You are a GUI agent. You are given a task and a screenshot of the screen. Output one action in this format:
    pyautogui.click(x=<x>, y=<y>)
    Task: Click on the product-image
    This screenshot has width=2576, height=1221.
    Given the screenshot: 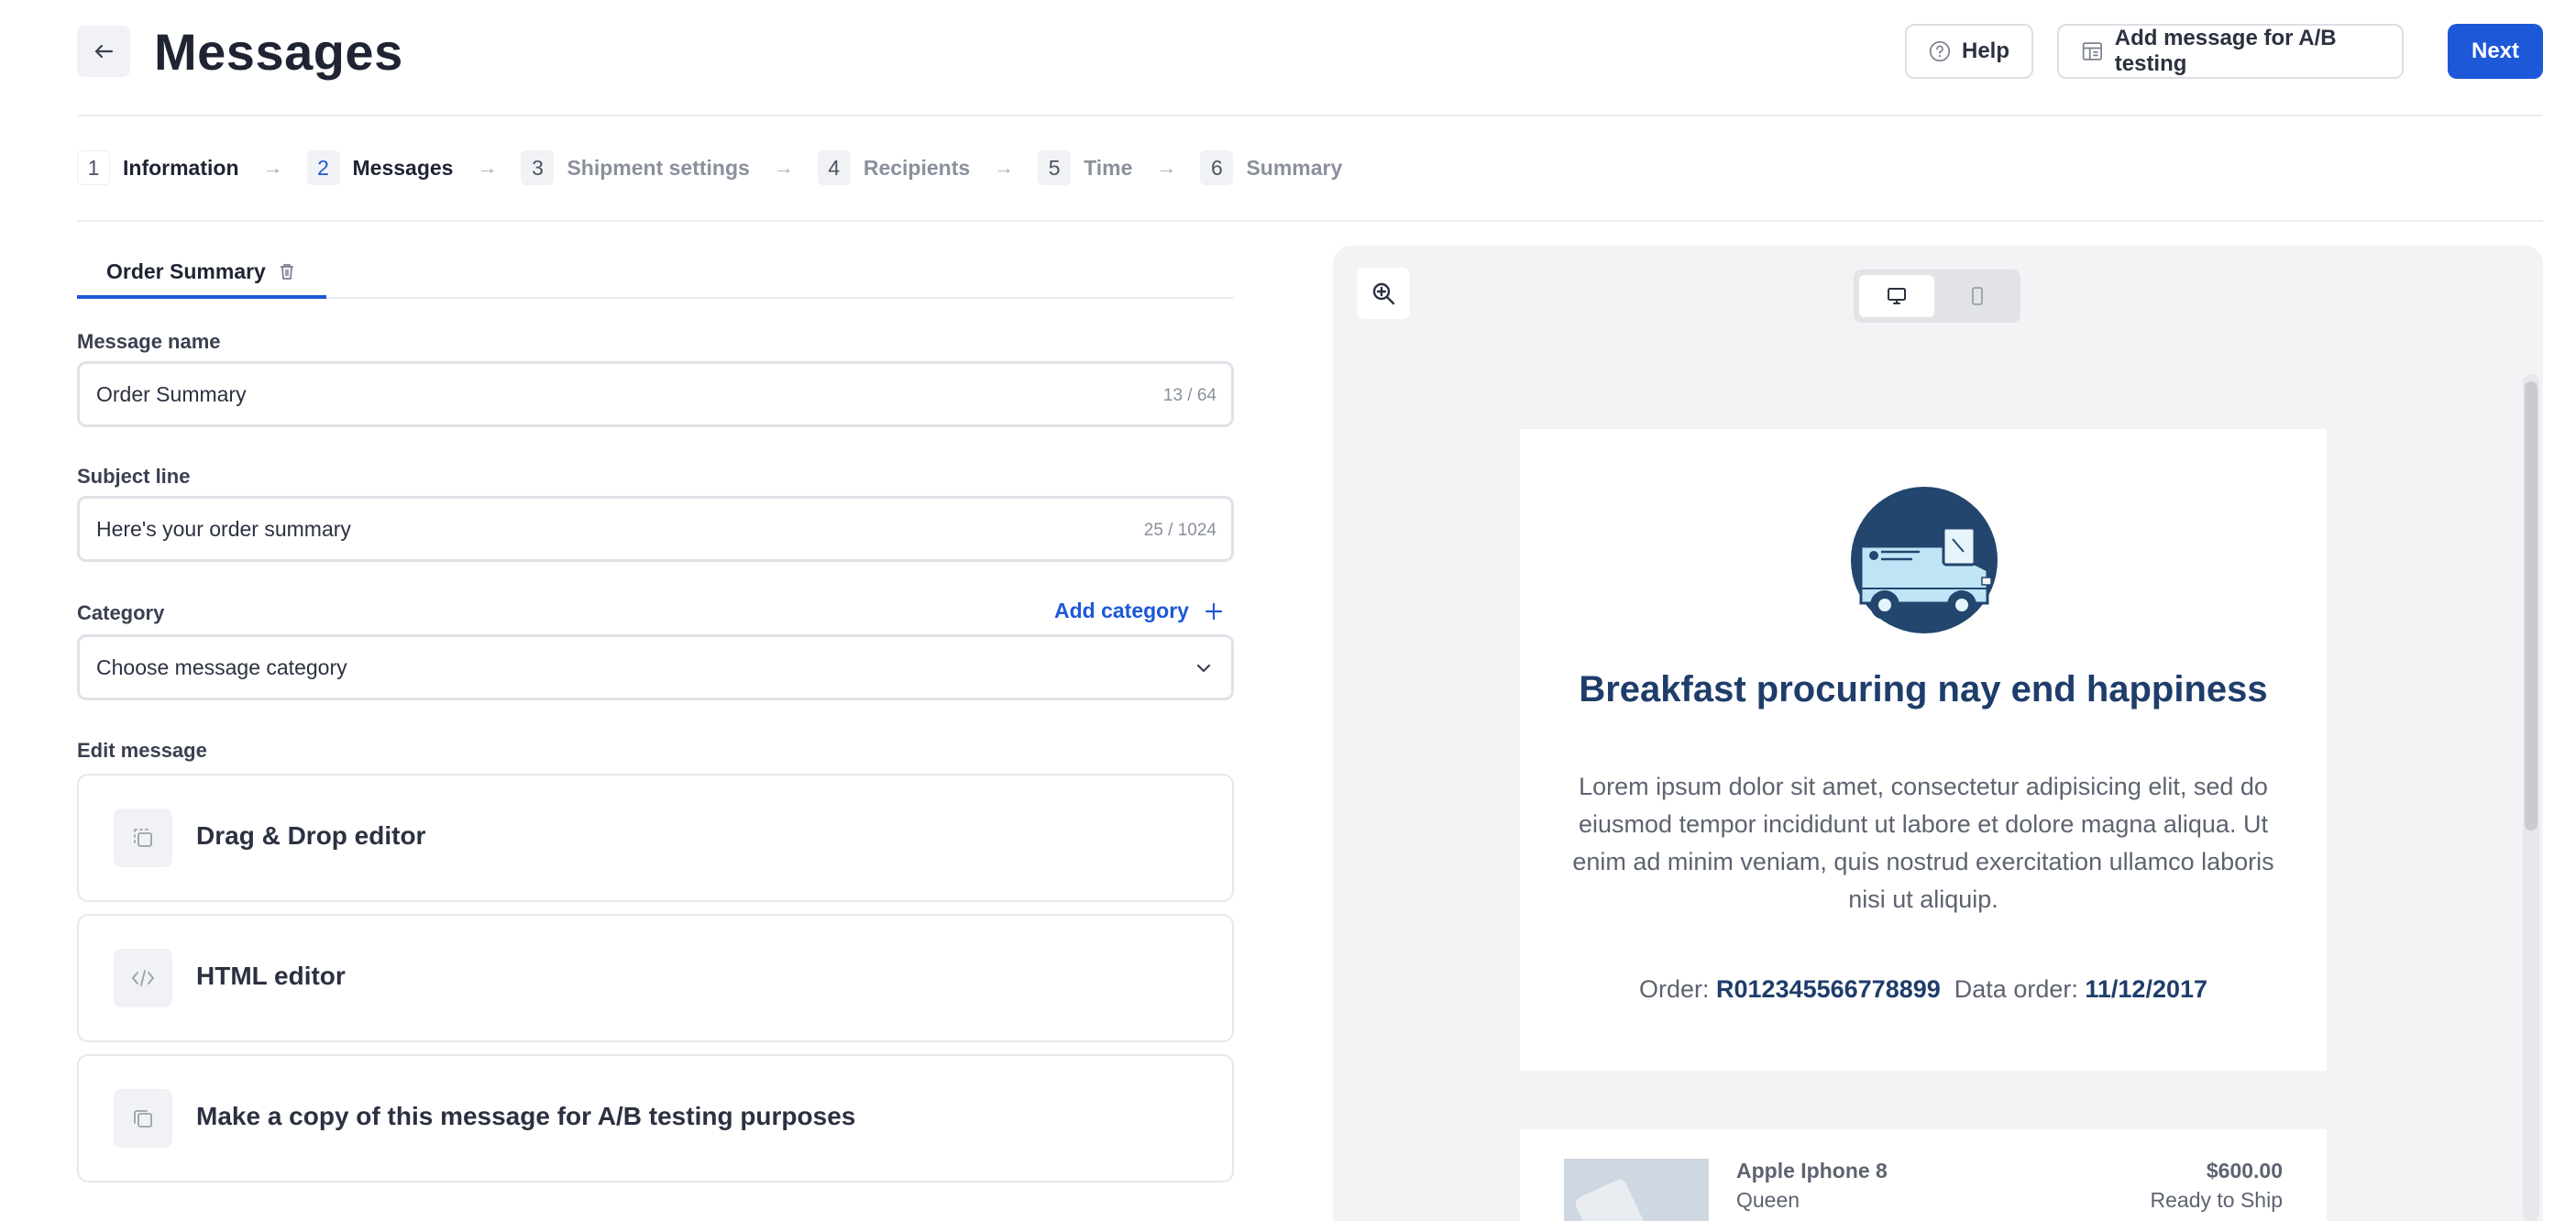 What is the action you would take?
    pyautogui.click(x=1636, y=1190)
    